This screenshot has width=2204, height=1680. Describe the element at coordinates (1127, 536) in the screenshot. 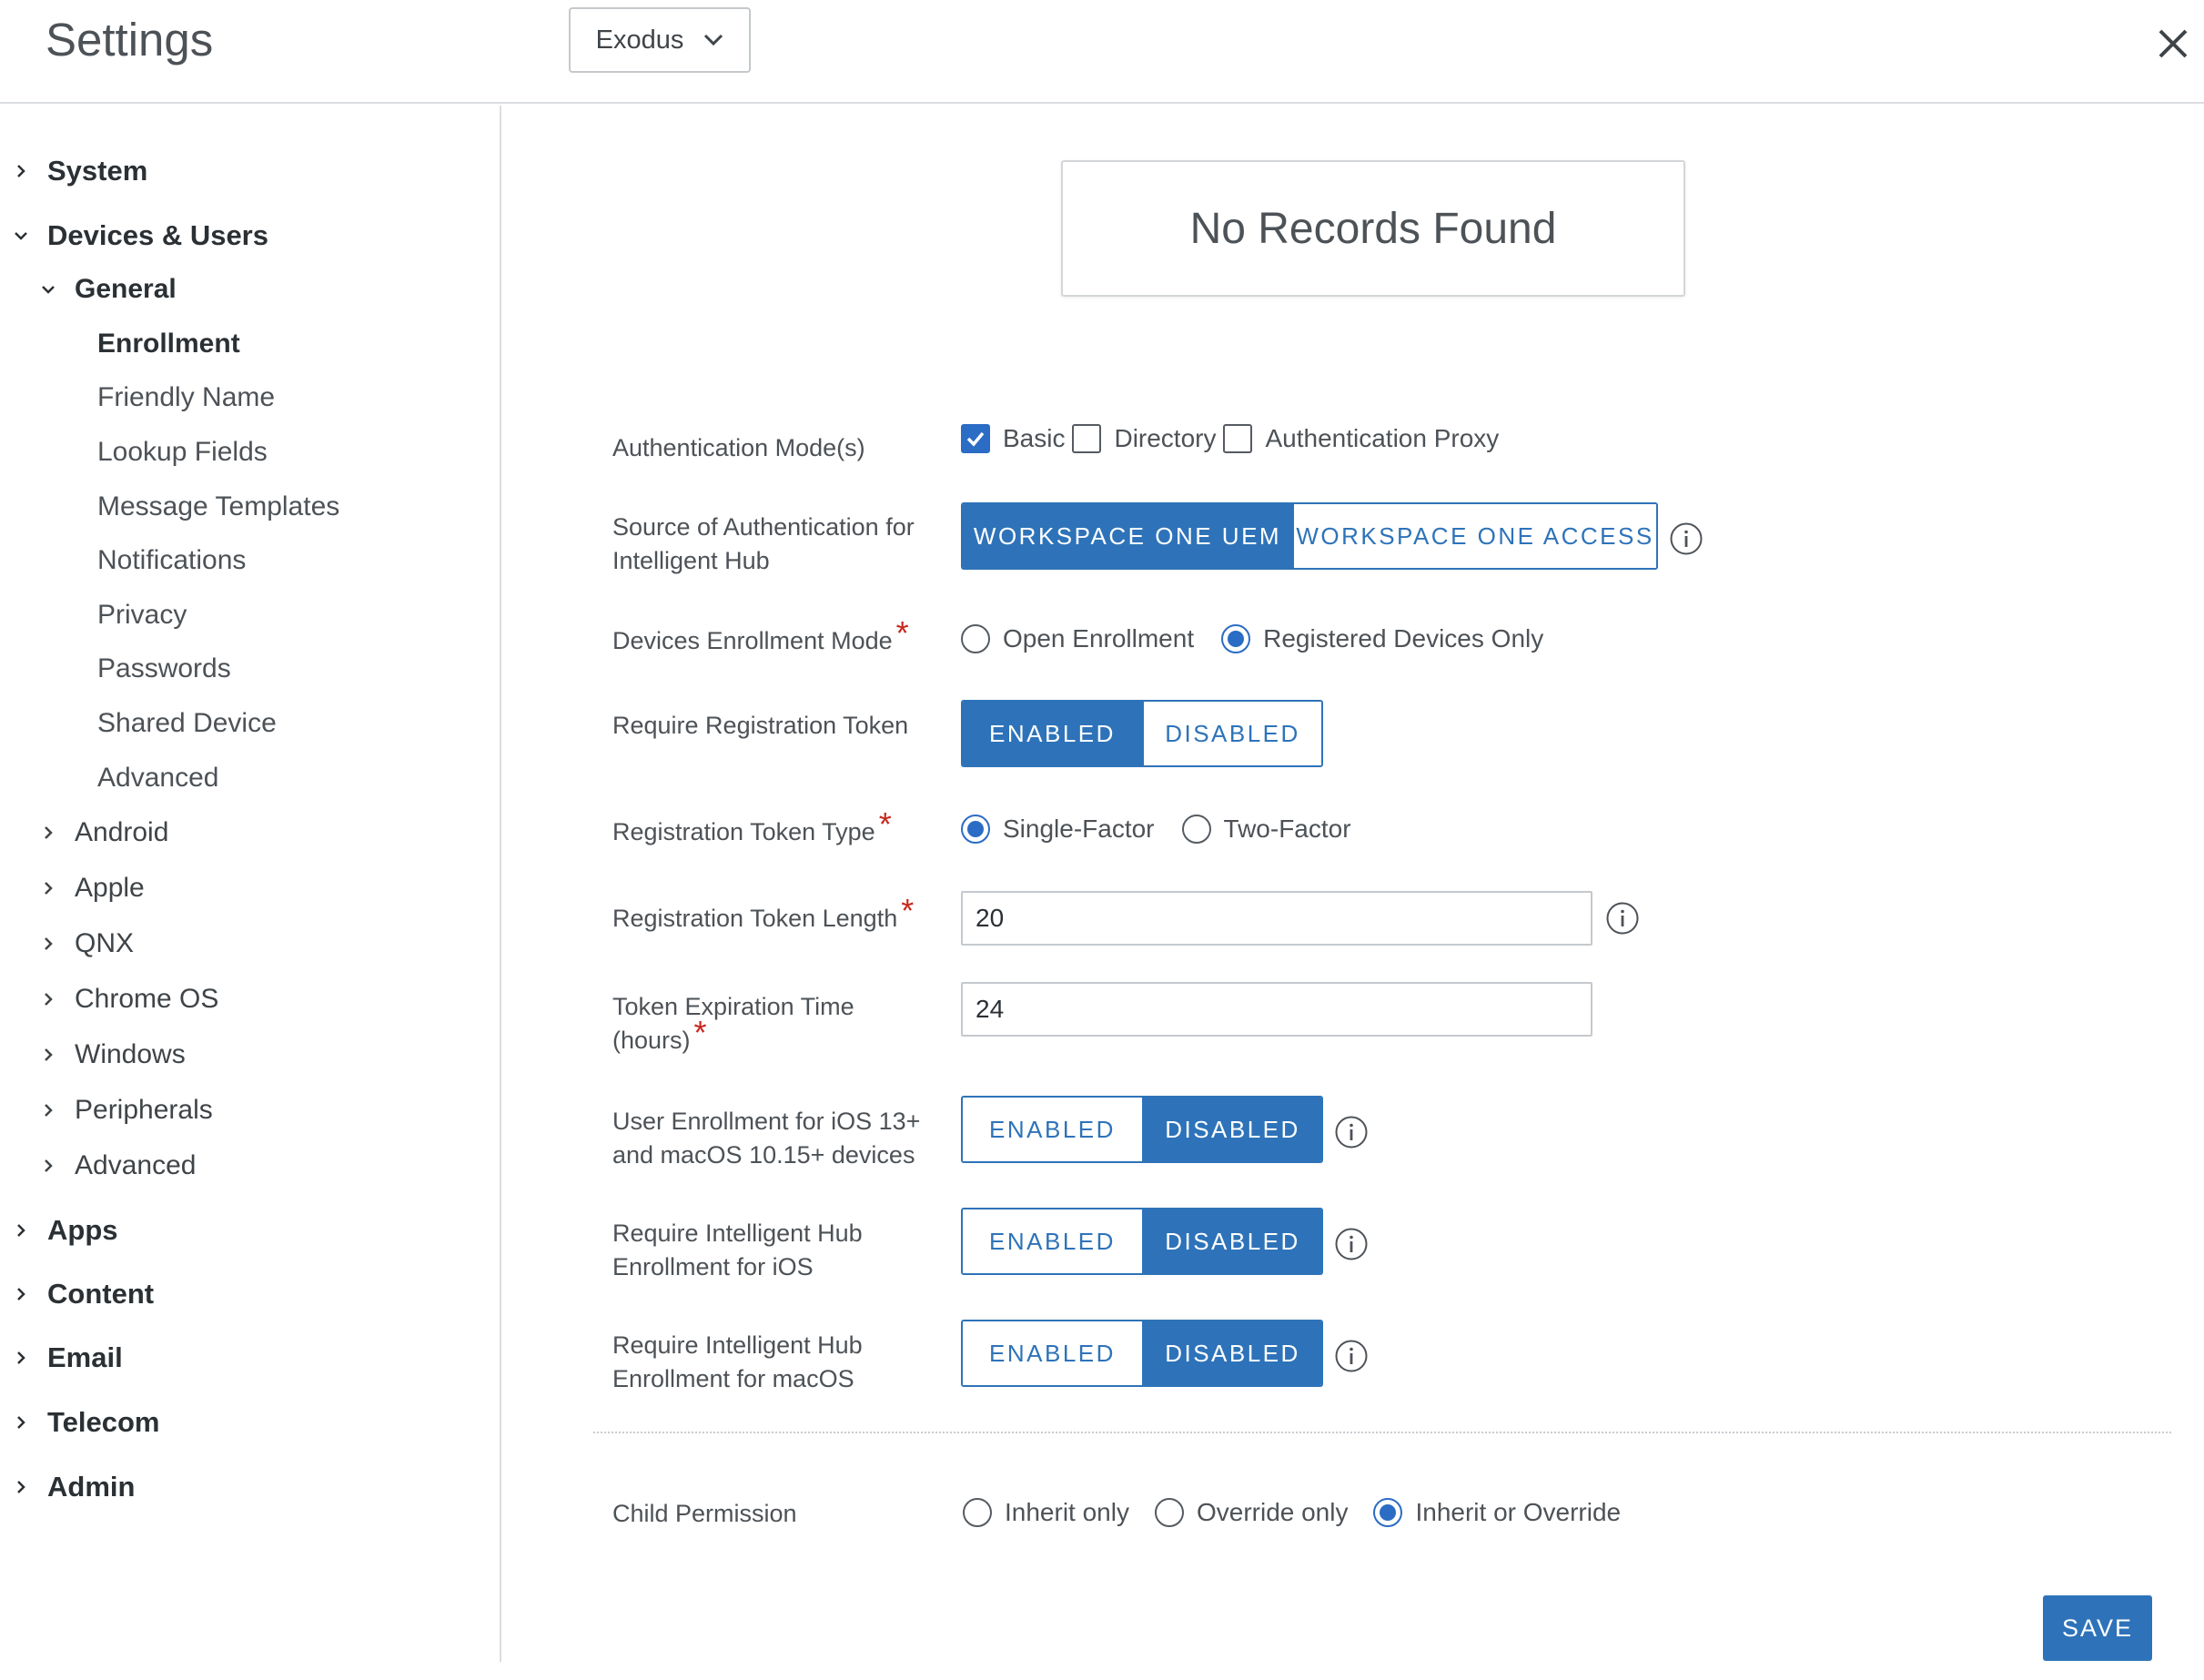

I see `workspace-one-uem-button: WORKSPACE ONE UEM` at that location.